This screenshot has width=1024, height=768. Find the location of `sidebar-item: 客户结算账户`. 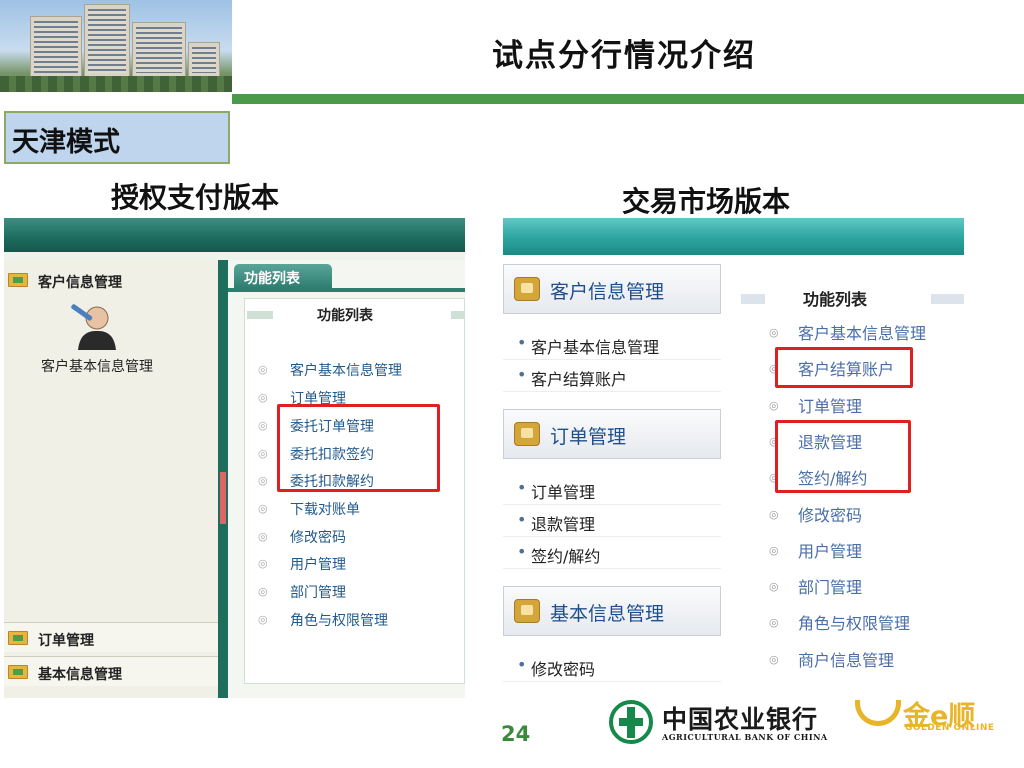

sidebar-item: 客户结算账户 is located at coordinates (612, 377).